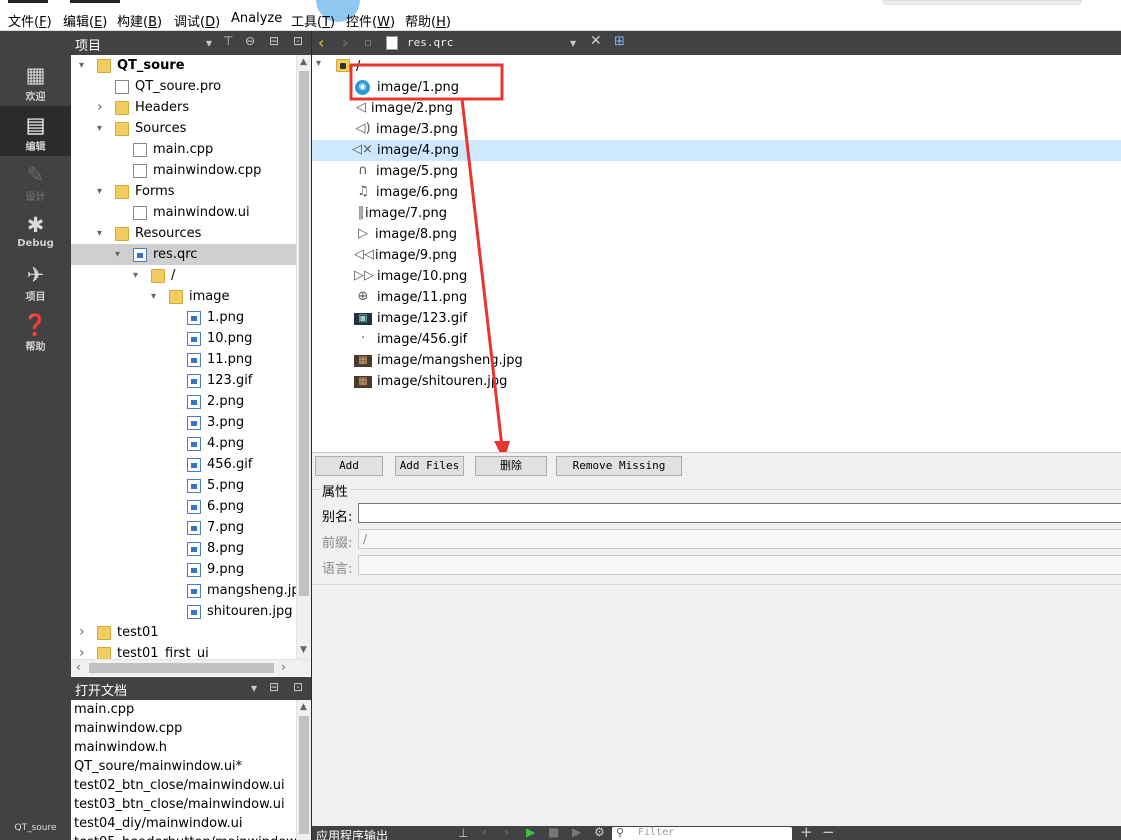 This screenshot has height=840, width=1121. I want to click on filter-input: ⚲ Filter, so click(702, 833).